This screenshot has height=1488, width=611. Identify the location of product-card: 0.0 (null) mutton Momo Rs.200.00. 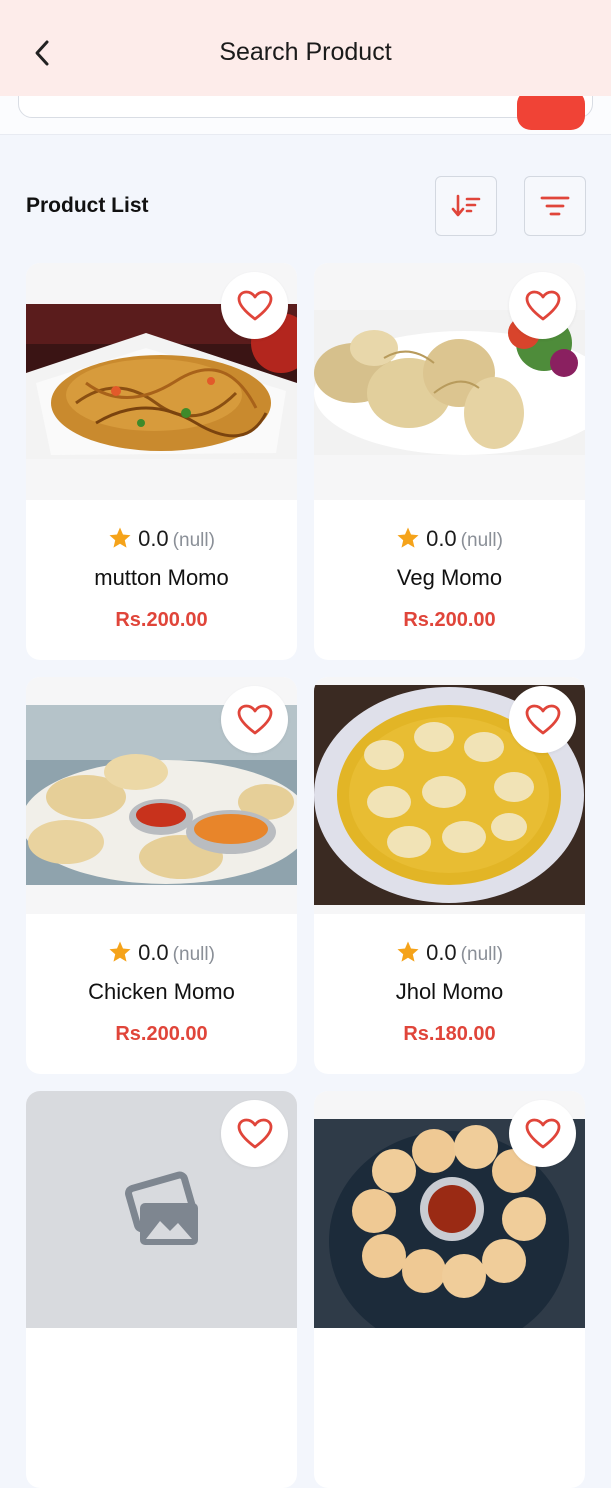
(161, 461).